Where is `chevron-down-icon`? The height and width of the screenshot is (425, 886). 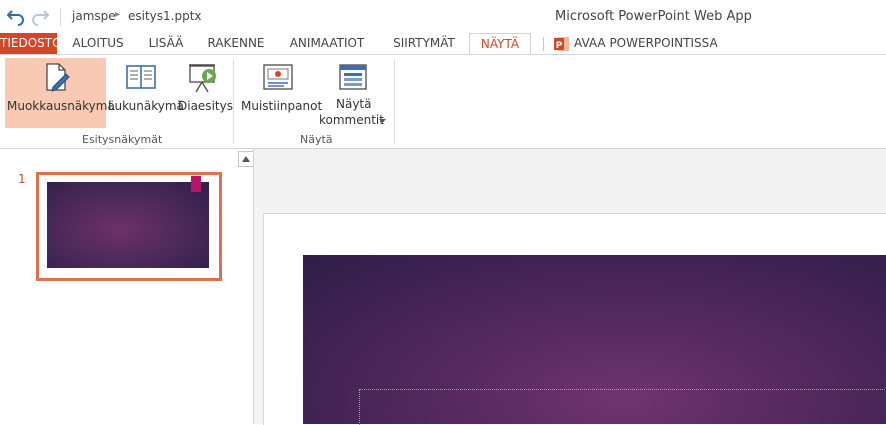
chevron-down-icon is located at coordinates (382, 121).